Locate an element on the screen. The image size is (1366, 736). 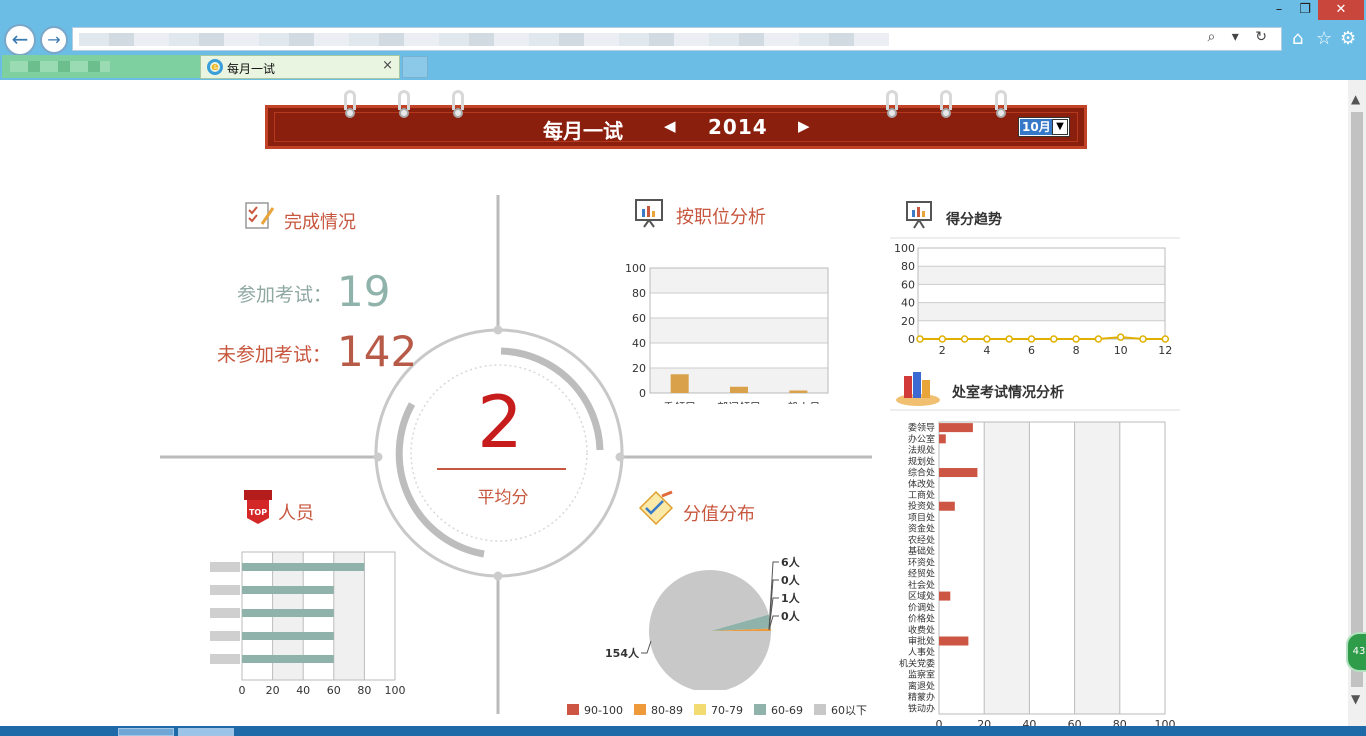
category-label: 社会处 is located at coordinates (921, 585).